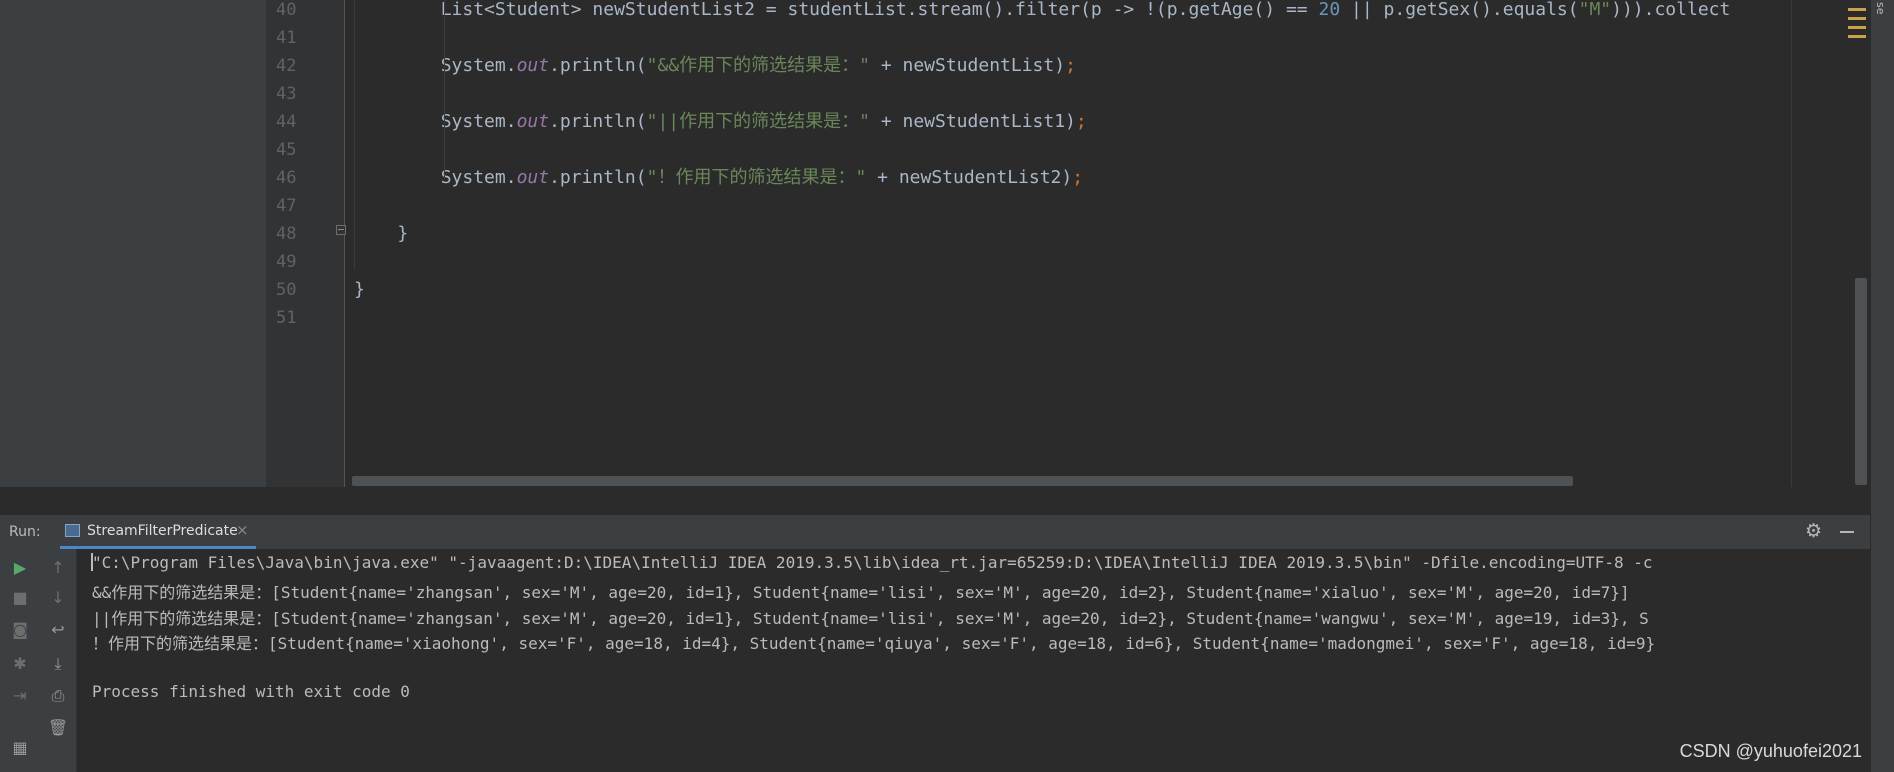 The height and width of the screenshot is (772, 1894). Describe the element at coordinates (758, 121) in the screenshot. I see `code-token: "||作用下的筛选结果是："` at that location.